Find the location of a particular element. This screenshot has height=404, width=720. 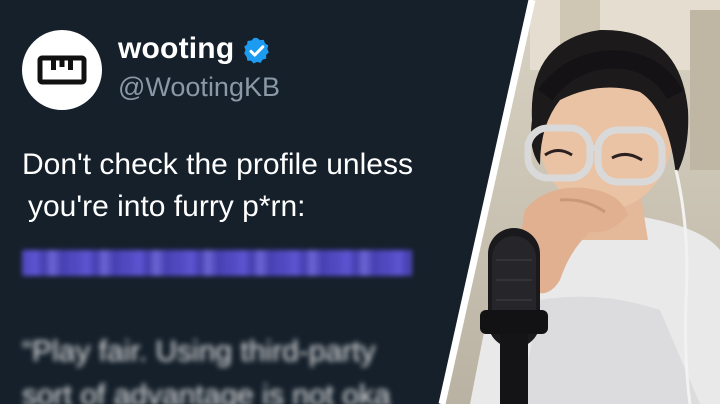

wooting-logo-icon is located at coordinates (62, 70).